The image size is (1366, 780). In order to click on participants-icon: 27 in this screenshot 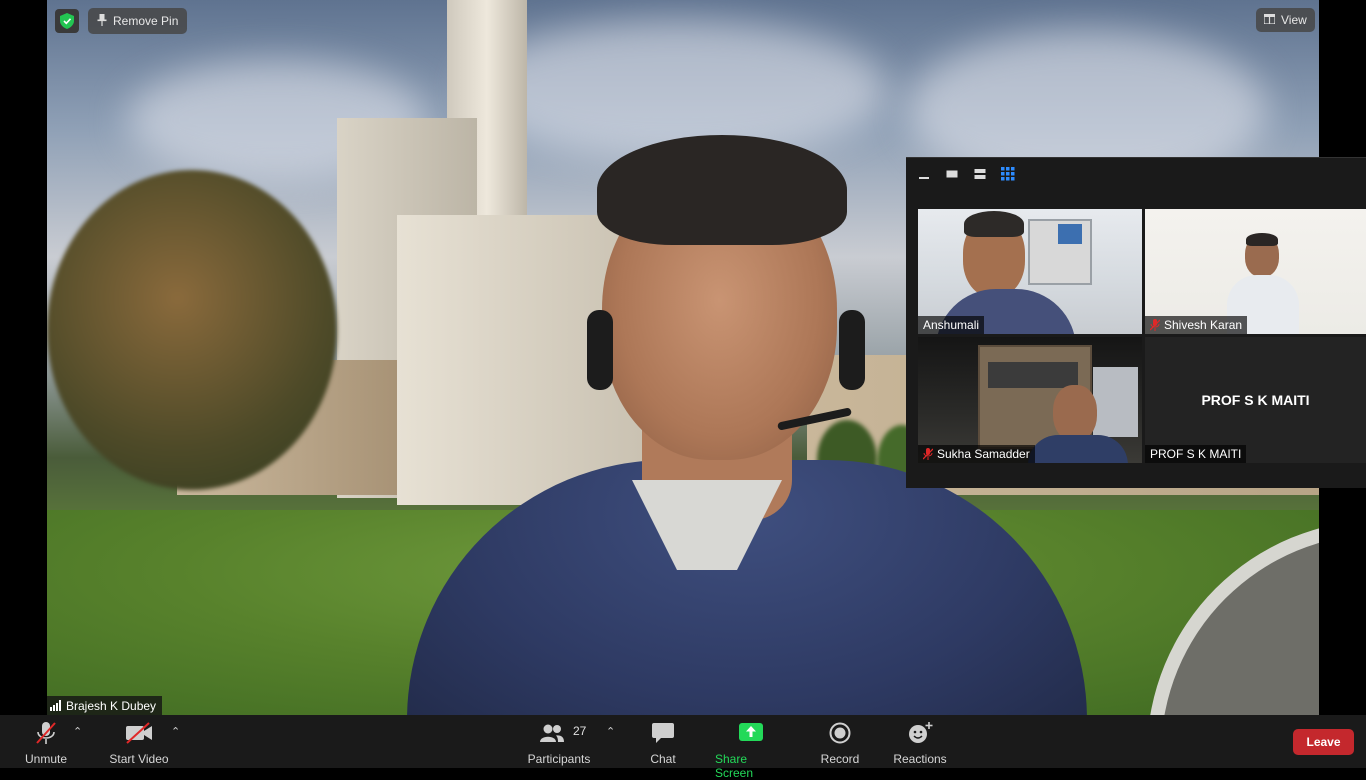, I will do `click(559, 733)`.